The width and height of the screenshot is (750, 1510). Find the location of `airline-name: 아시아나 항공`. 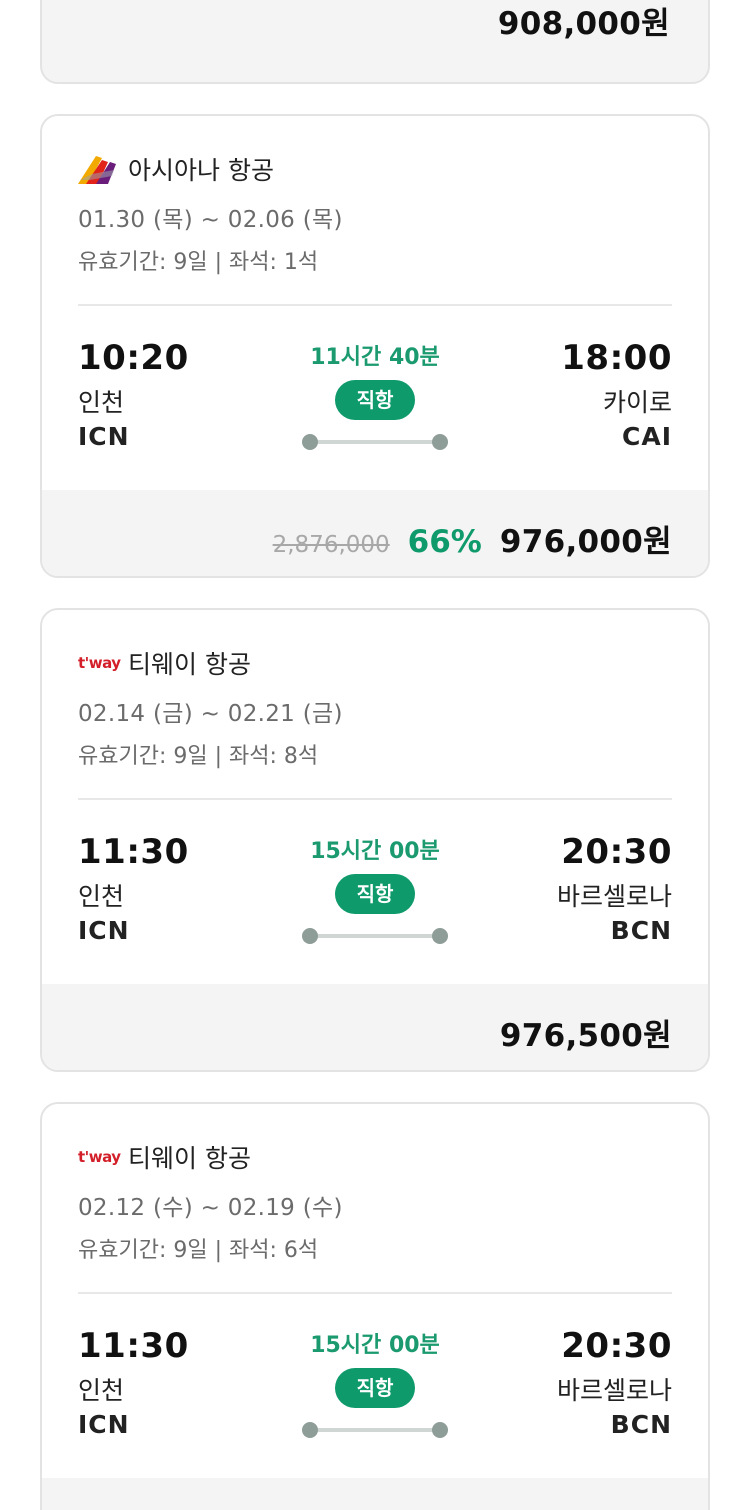

airline-name: 아시아나 항공 is located at coordinates (201, 170).